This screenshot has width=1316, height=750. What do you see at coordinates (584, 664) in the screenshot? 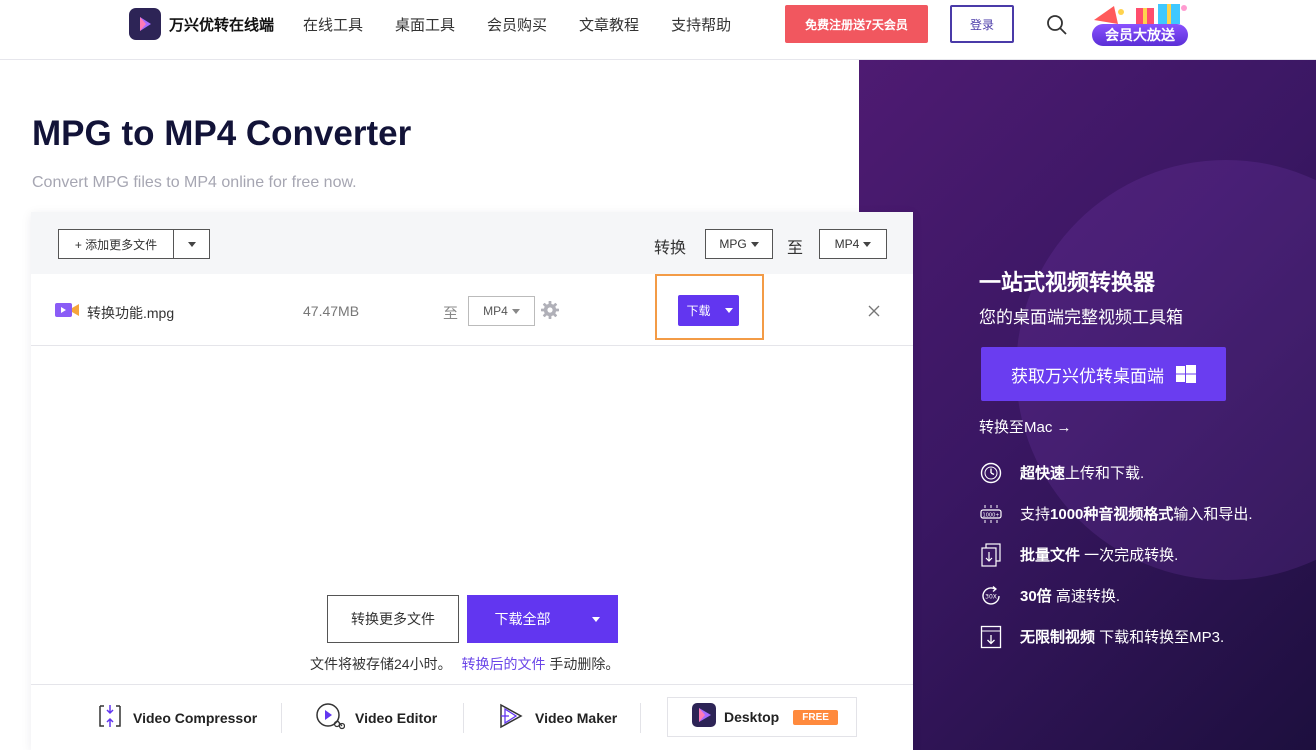
I see `storage-note-end: 手动删除。` at bounding box center [584, 664].